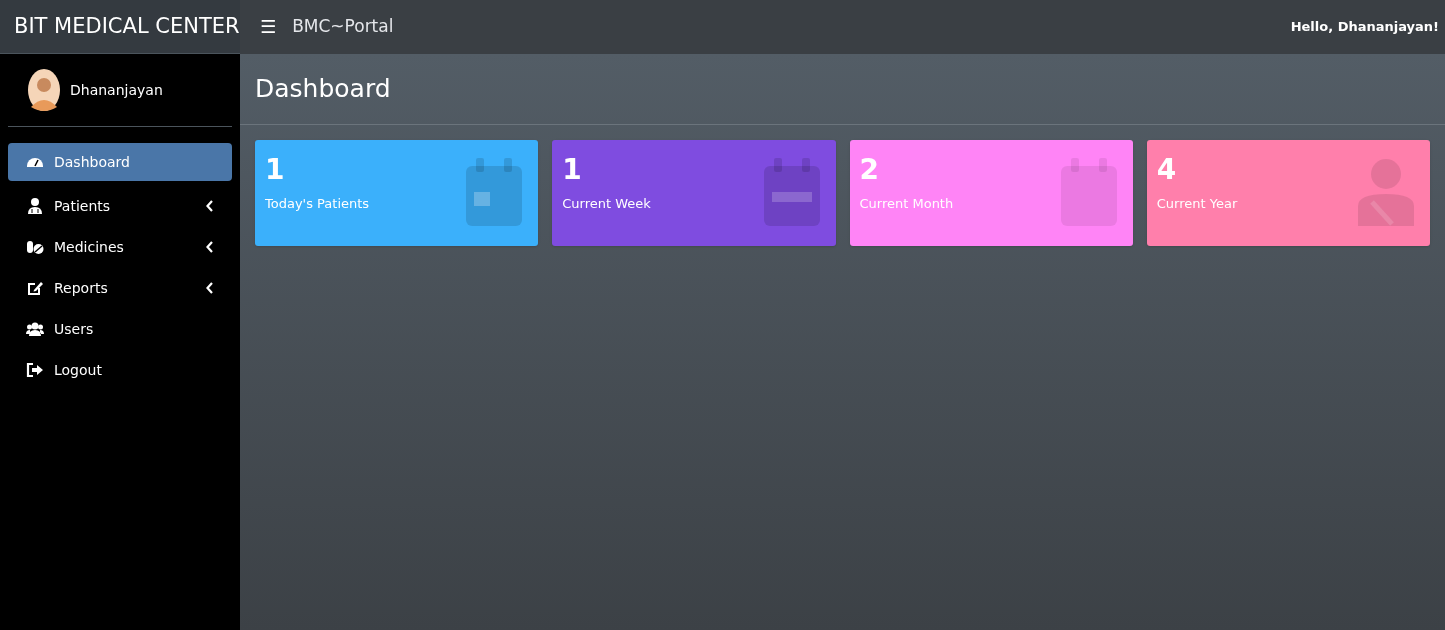 Image resolution: width=1445 pixels, height=630 pixels. Describe the element at coordinates (1166, 170) in the screenshot. I see `stat-value: 4` at that location.